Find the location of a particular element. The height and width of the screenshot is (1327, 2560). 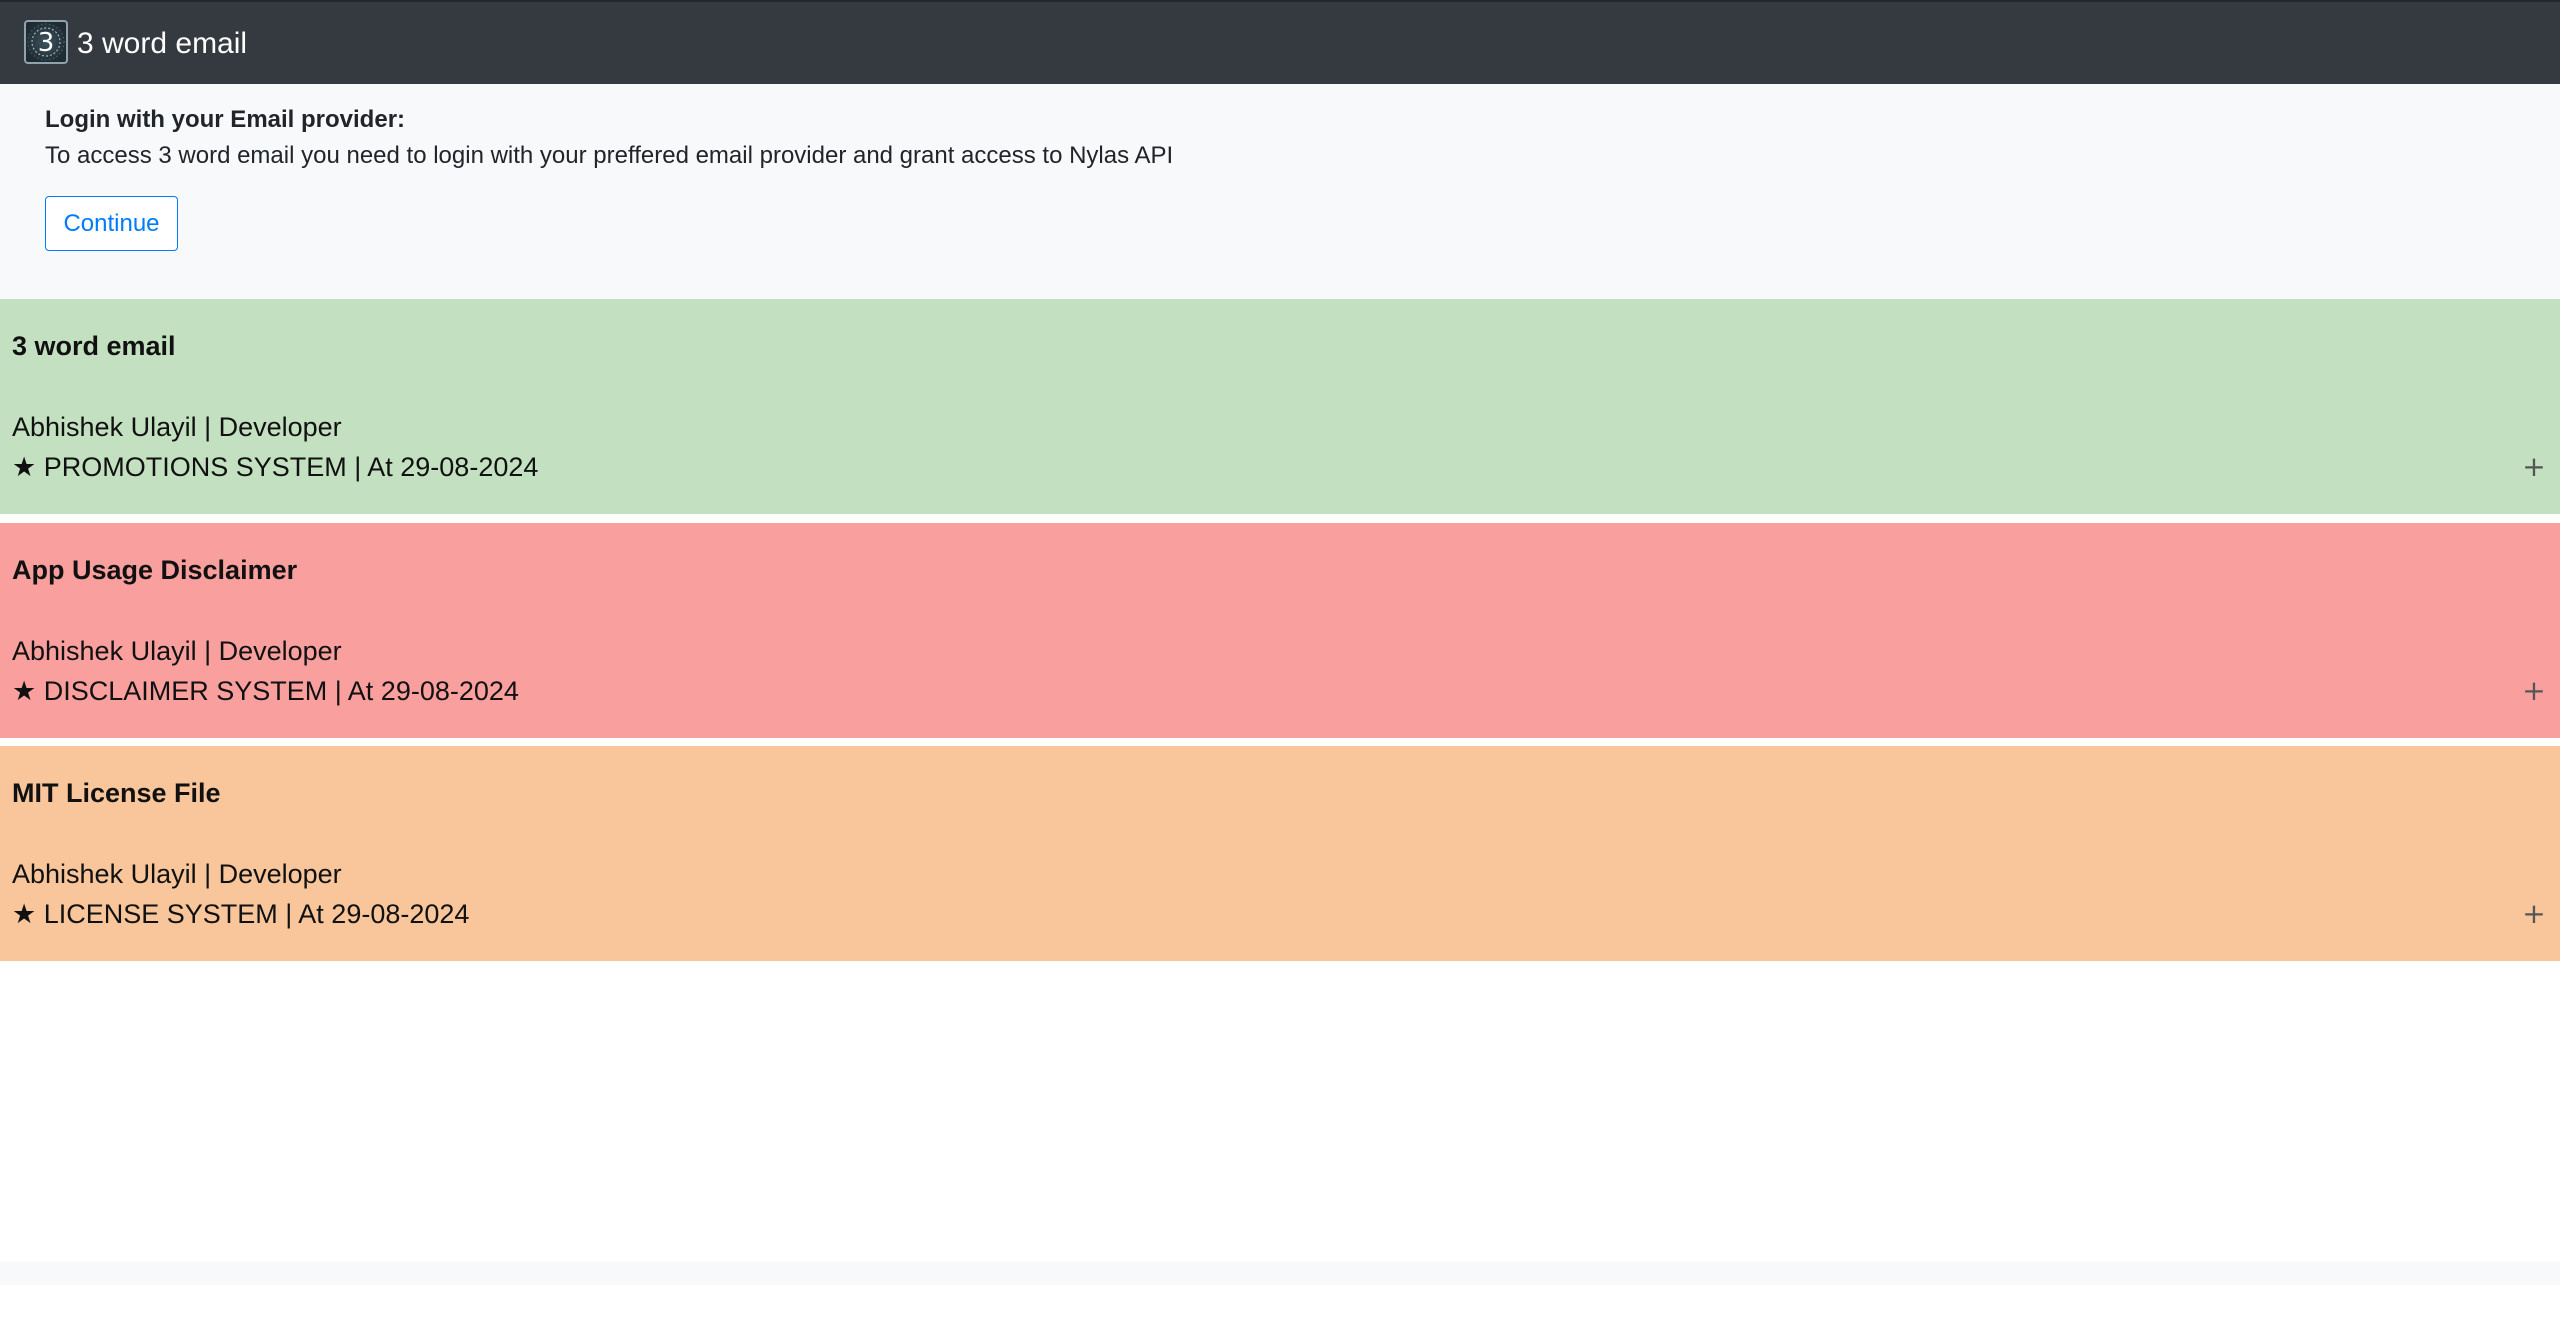

email-title: App Usage Disclaimer is located at coordinates (155, 570).